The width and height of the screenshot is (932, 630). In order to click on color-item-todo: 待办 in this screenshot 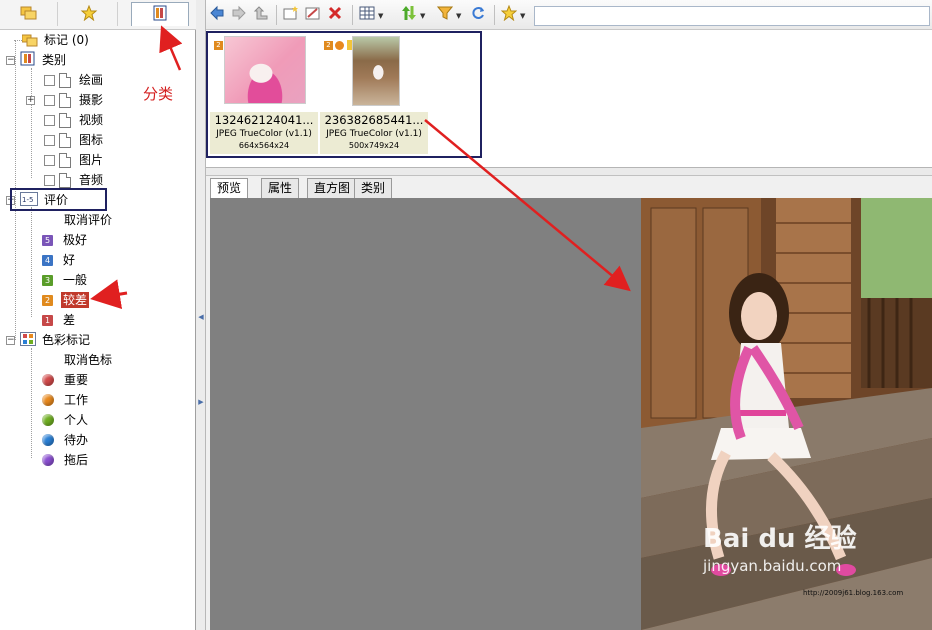, I will do `click(66, 440)`.